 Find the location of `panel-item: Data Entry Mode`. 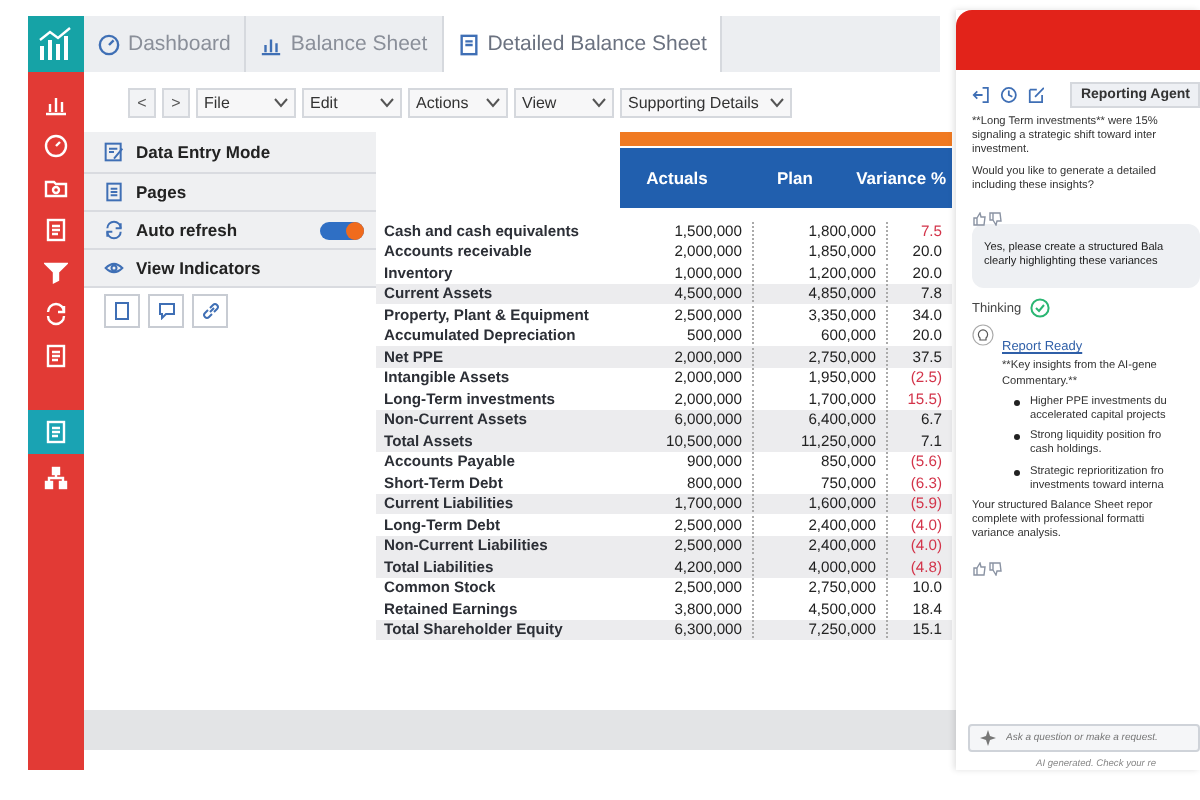

panel-item: Data Entry Mode is located at coordinates (230, 153).